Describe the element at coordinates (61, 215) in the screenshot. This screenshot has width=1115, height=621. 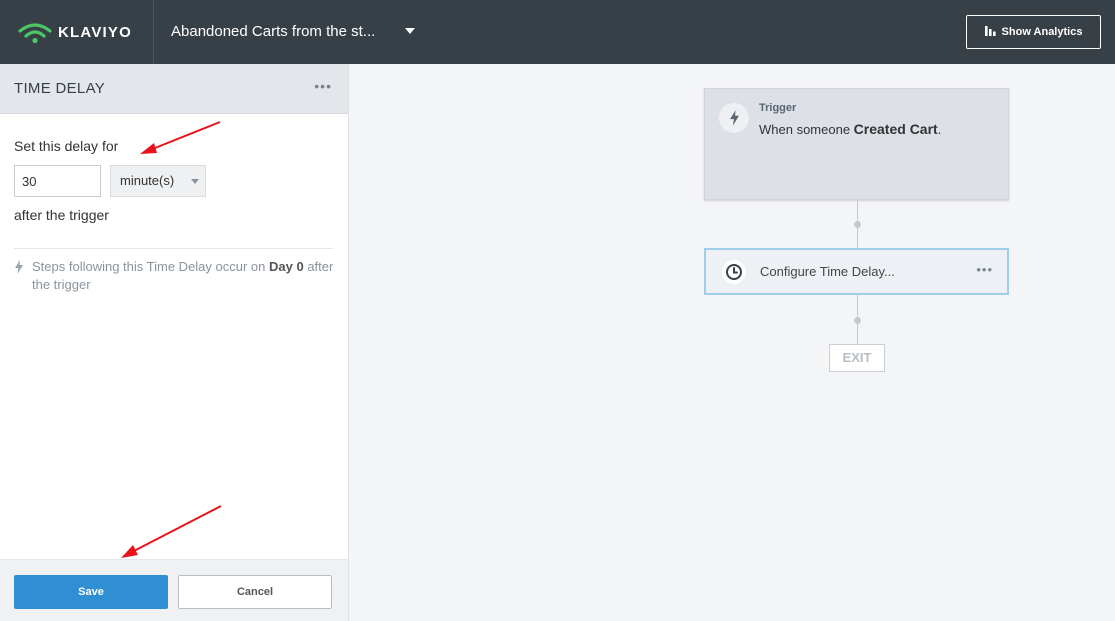
I see `after-trigger-label: after the trigger` at that location.